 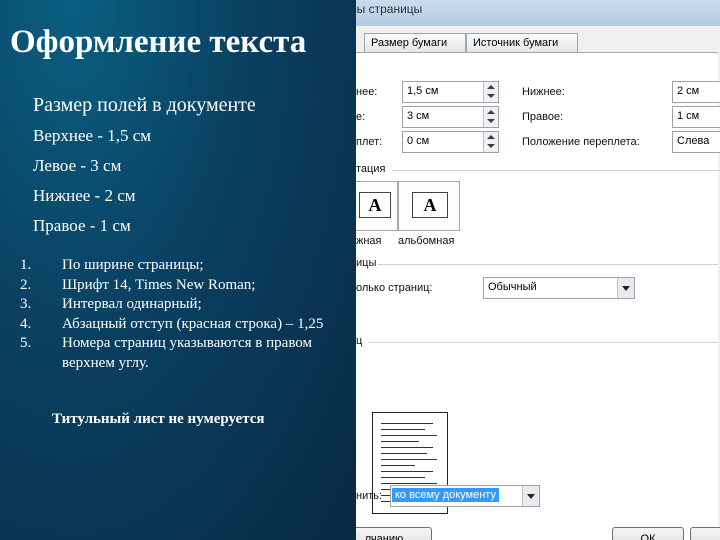 What do you see at coordinates (389, 9) in the screenshot?
I see `dialog-title: ры страницы` at bounding box center [389, 9].